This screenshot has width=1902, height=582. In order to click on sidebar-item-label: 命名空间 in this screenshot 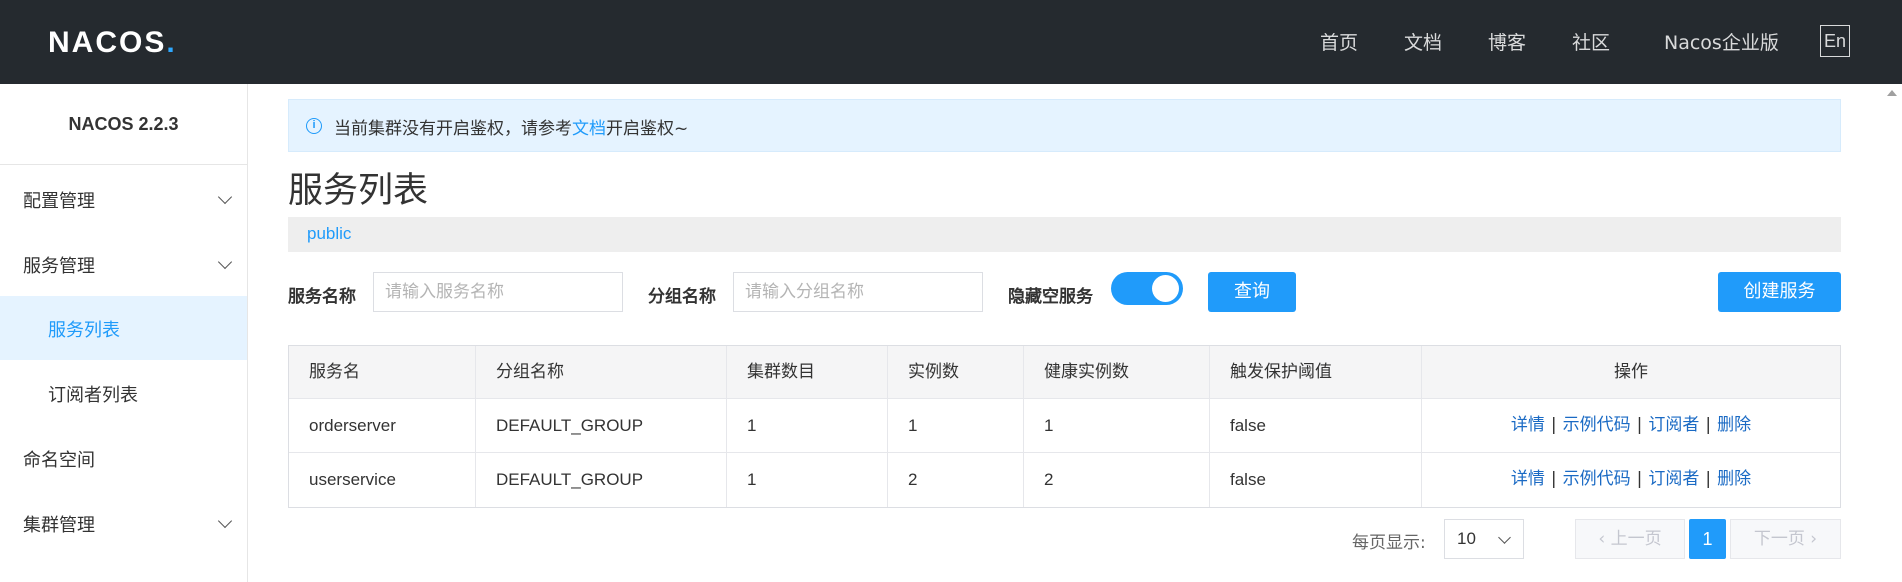, I will do `click(59, 460)`.